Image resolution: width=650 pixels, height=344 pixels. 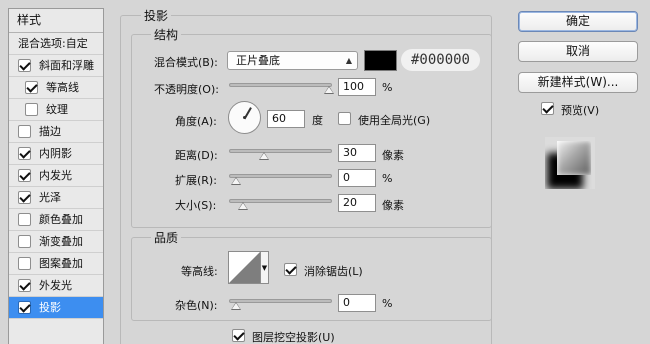 I want to click on spread-slider-thumb, so click(x=236, y=181).